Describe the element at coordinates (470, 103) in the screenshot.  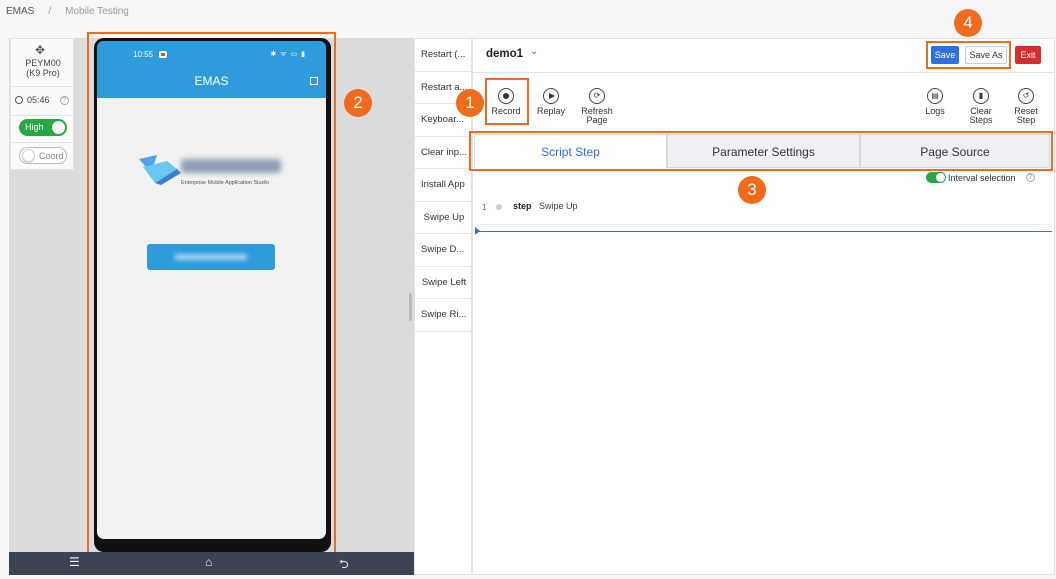
I see `annotation-number-1: 1` at that location.